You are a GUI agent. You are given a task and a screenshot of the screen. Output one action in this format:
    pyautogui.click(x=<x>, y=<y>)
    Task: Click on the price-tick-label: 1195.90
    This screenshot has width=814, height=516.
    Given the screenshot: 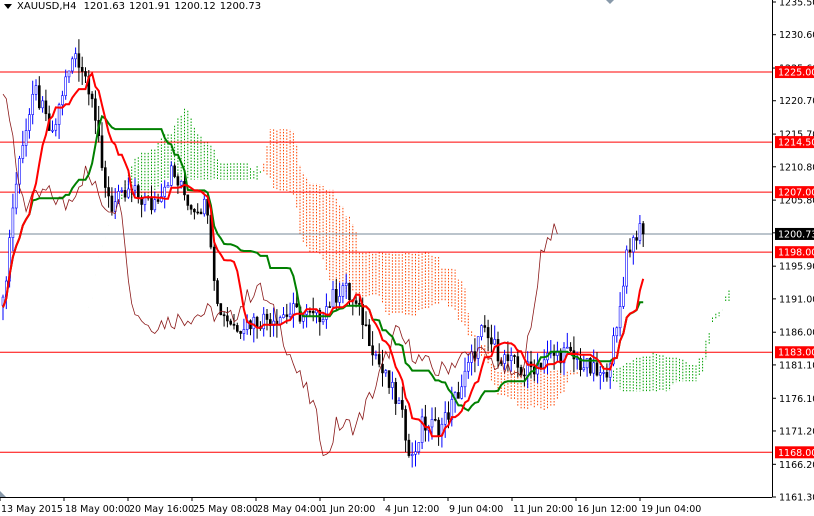 What is the action you would take?
    pyautogui.click(x=796, y=267)
    